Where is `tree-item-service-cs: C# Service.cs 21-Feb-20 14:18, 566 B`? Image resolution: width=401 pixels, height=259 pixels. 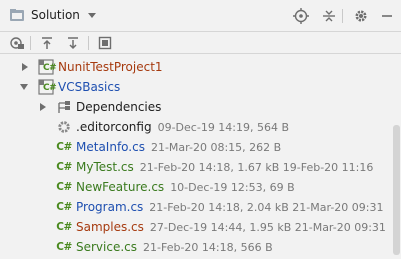
tree-item-service-cs: C# Service.cs 21-Feb-20 14:18, 566 B is located at coordinates (195, 247).